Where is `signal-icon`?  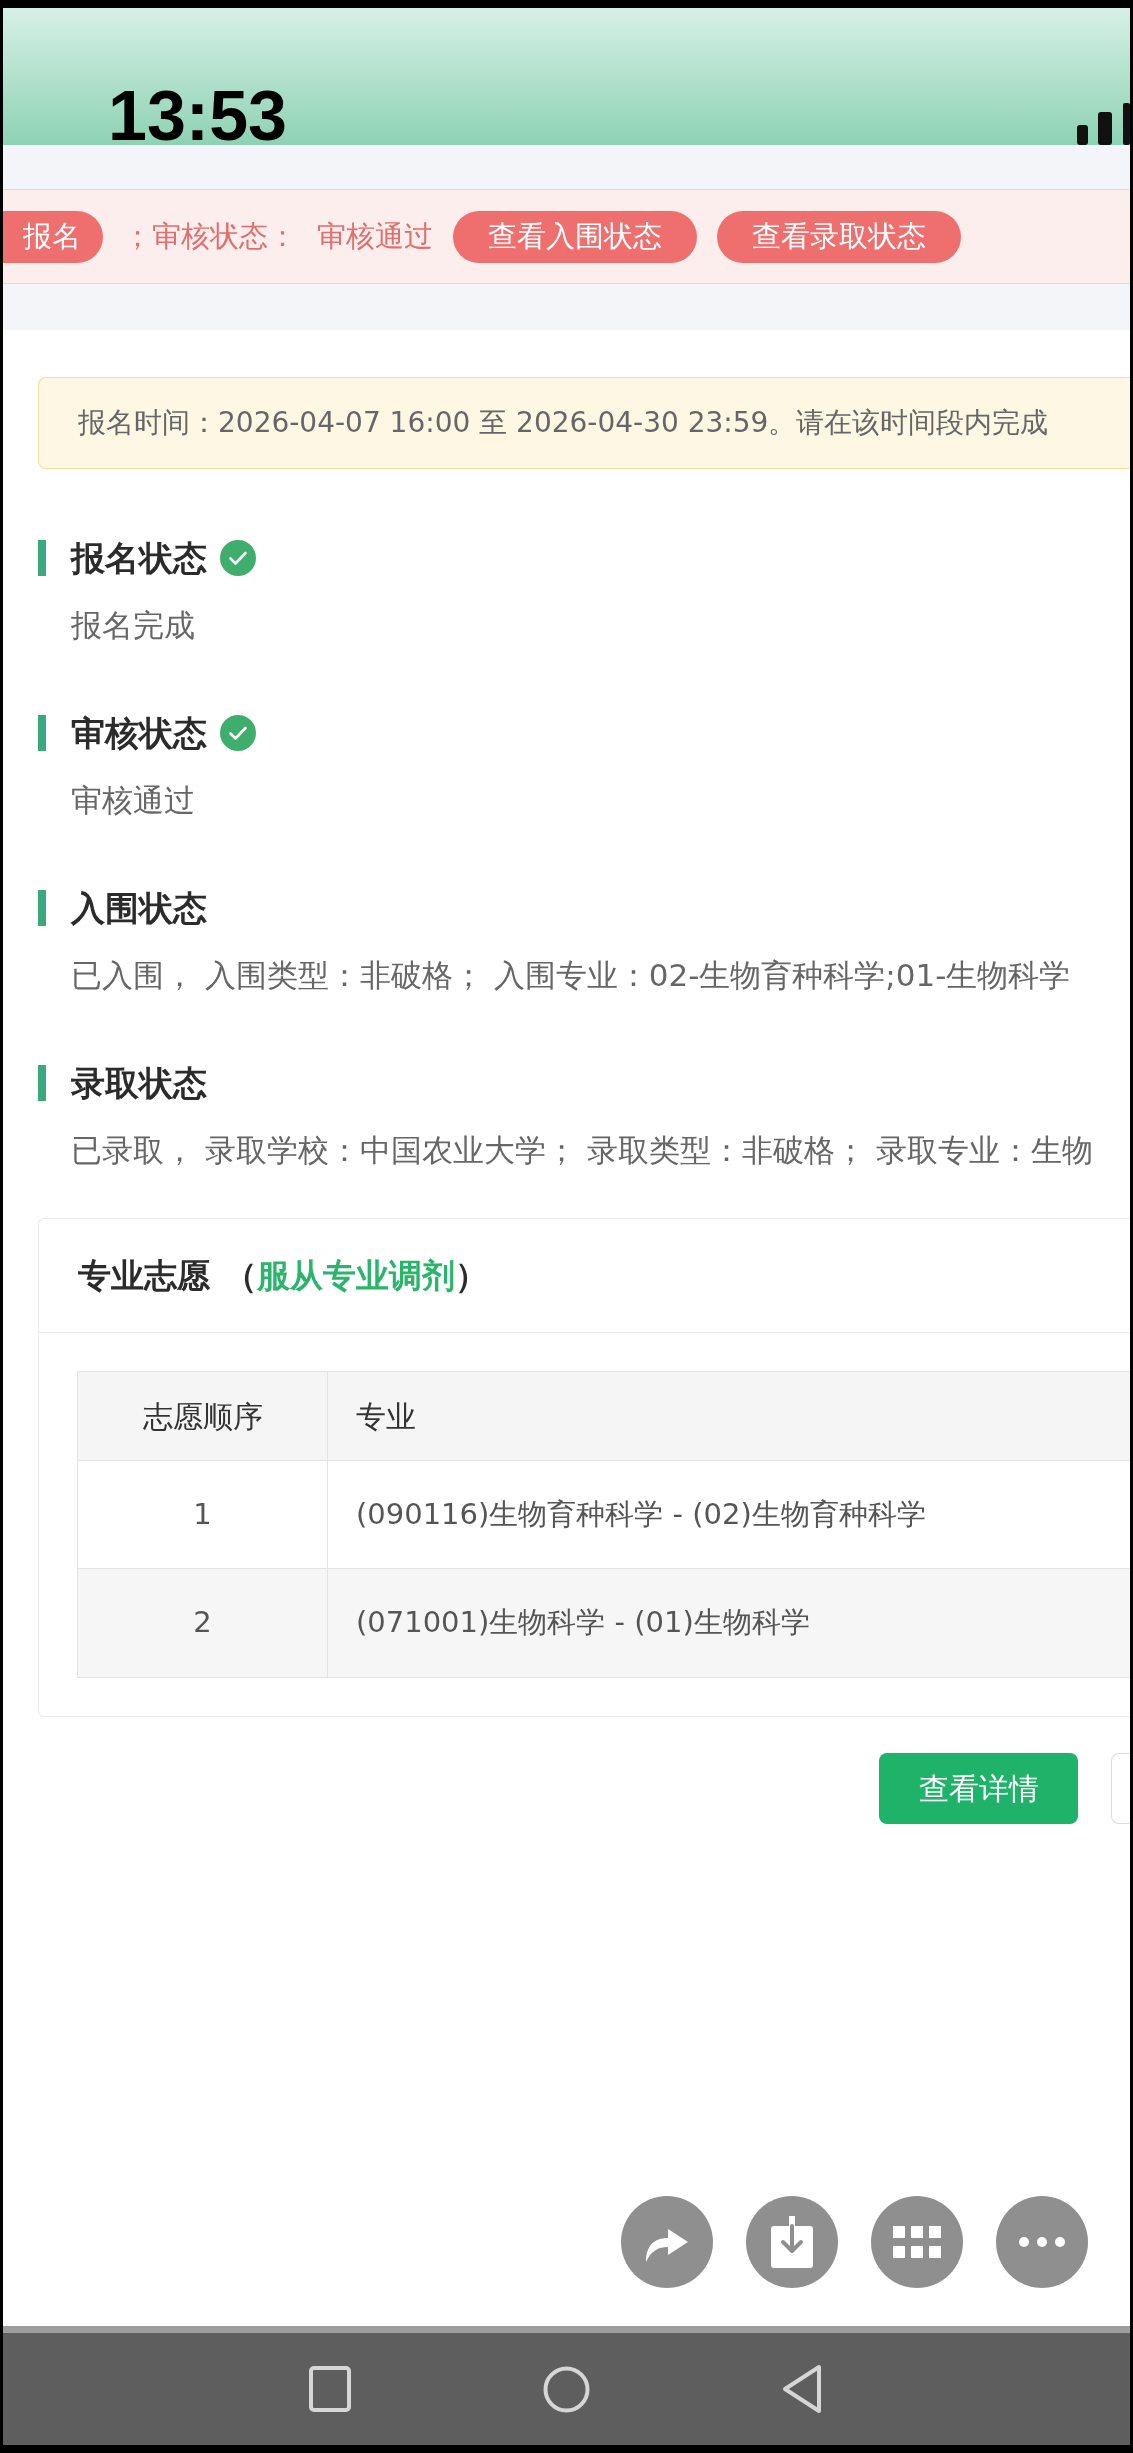
signal-icon is located at coordinates (1103, 124).